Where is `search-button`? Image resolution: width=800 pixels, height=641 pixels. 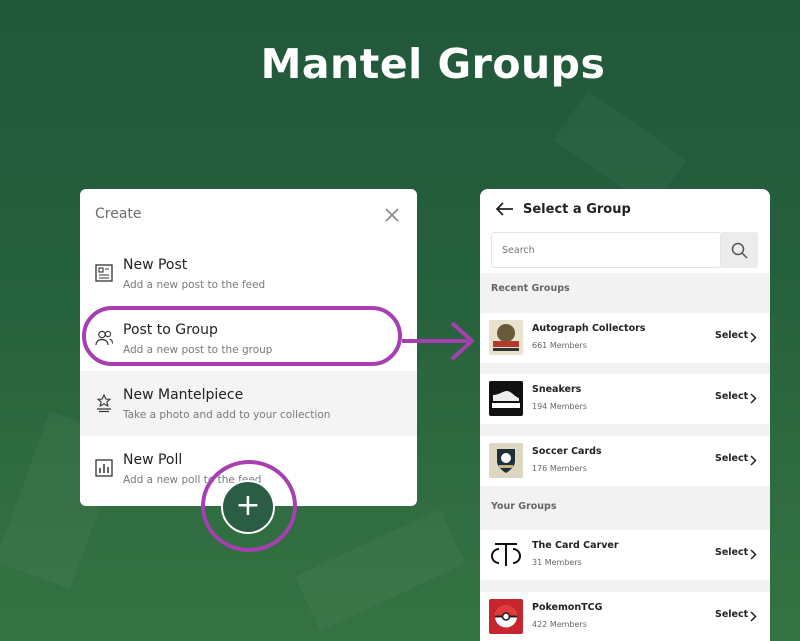
search-button is located at coordinates (739, 250).